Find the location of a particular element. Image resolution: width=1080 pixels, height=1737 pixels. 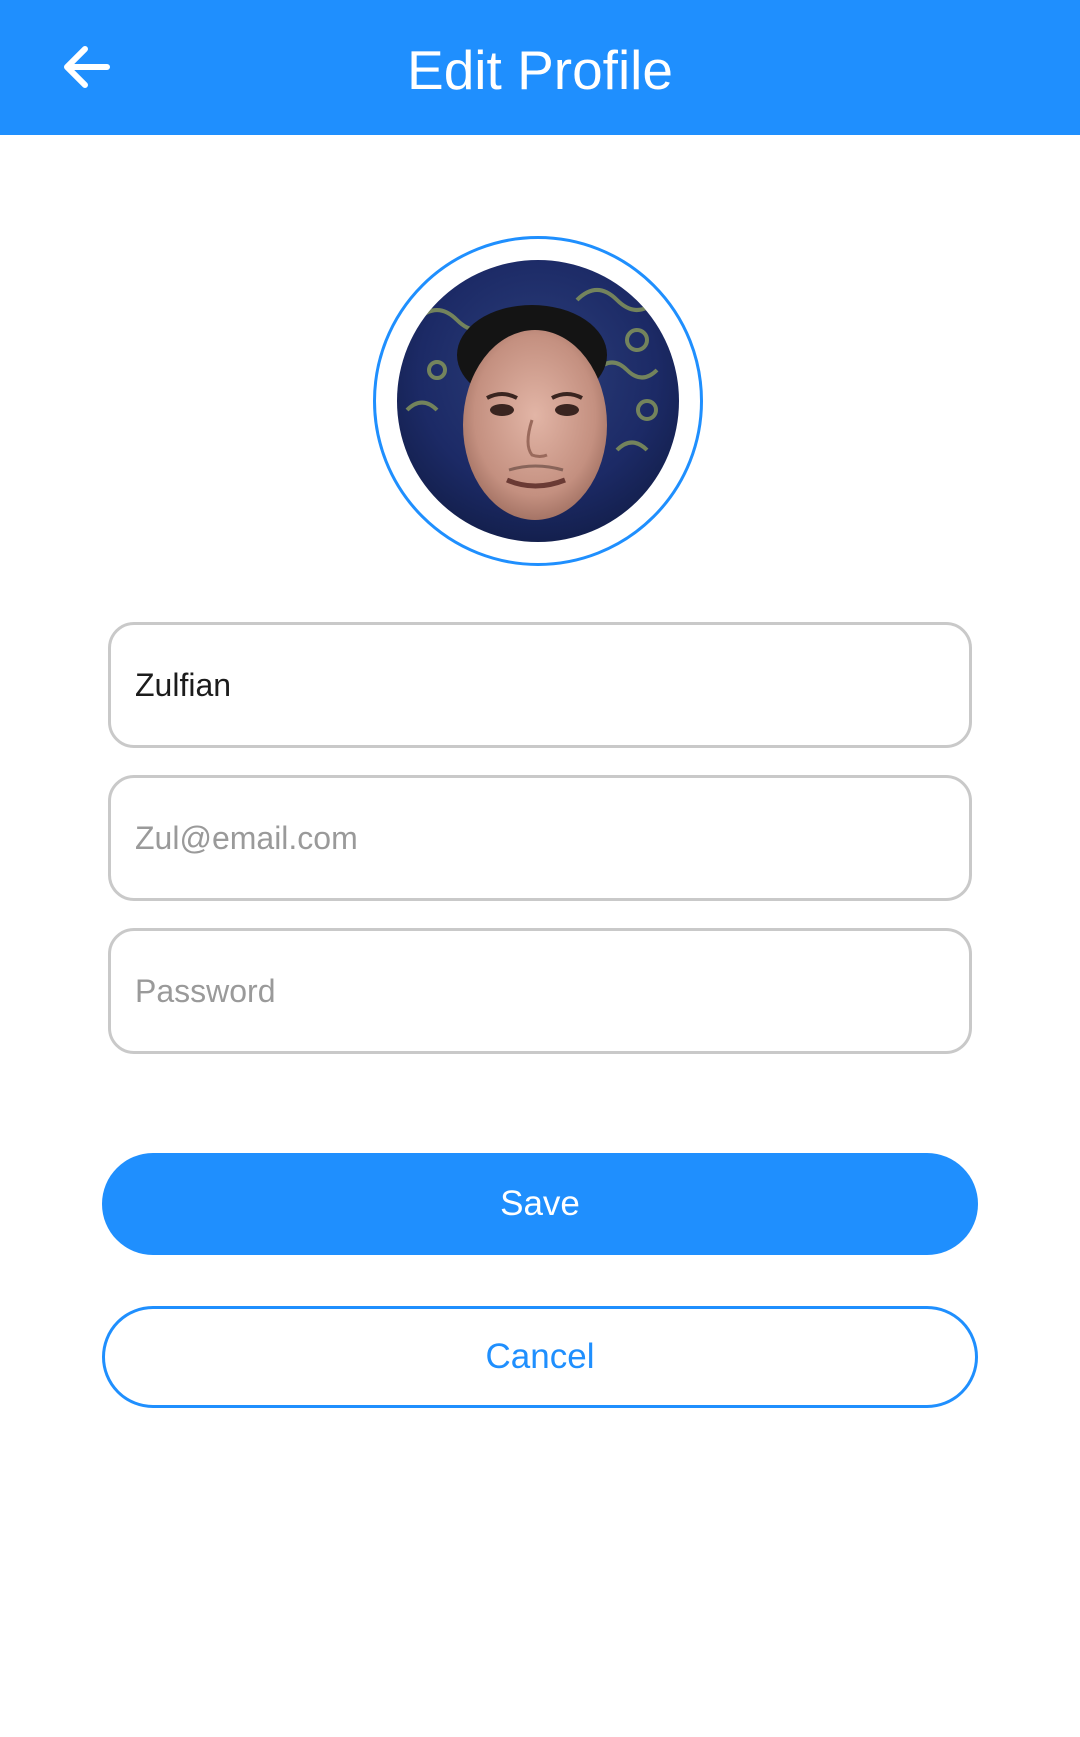

app-bar: Edit Profile is located at coordinates (540, 67).